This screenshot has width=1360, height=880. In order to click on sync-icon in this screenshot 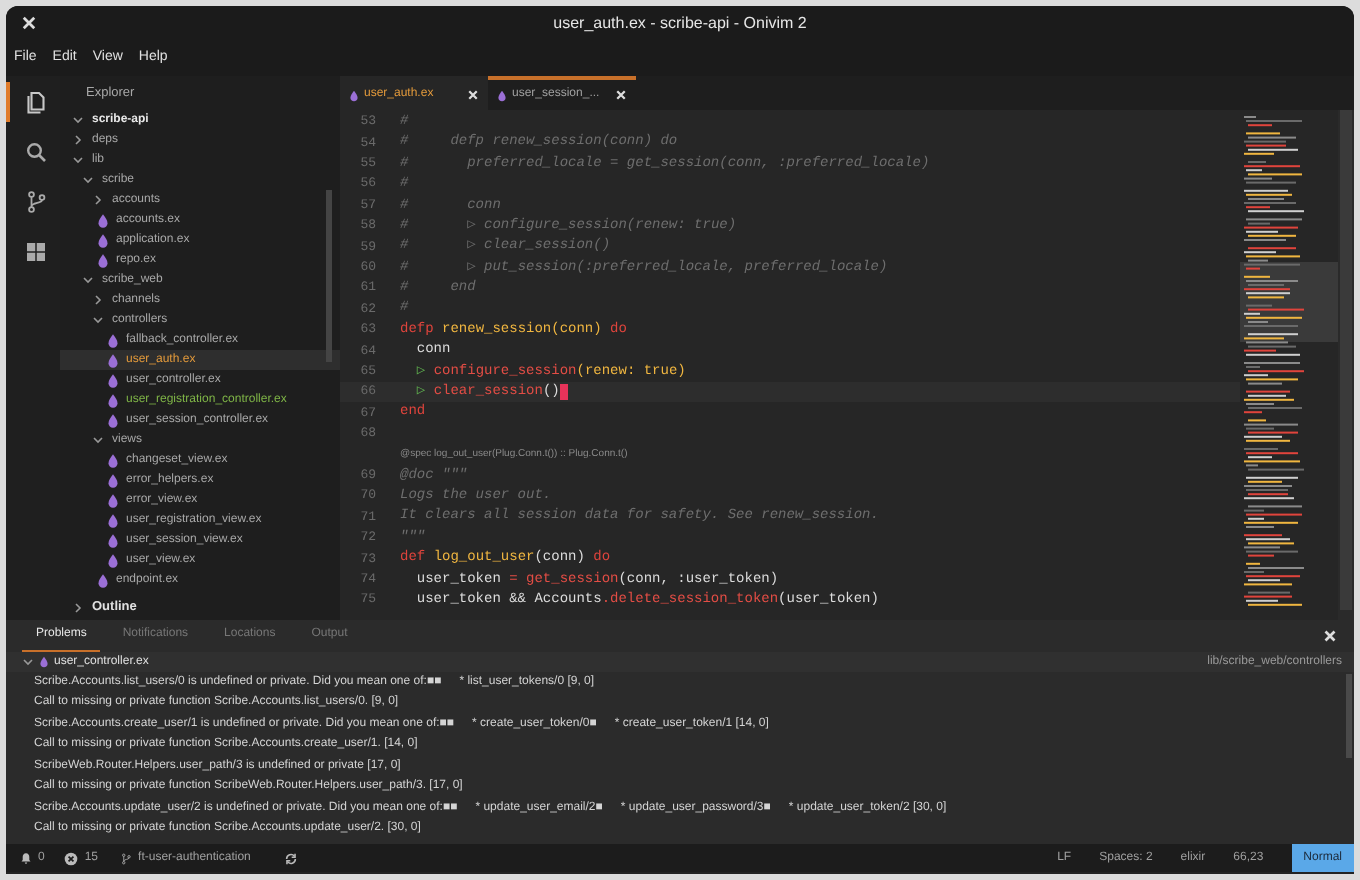, I will do `click(291, 858)`.